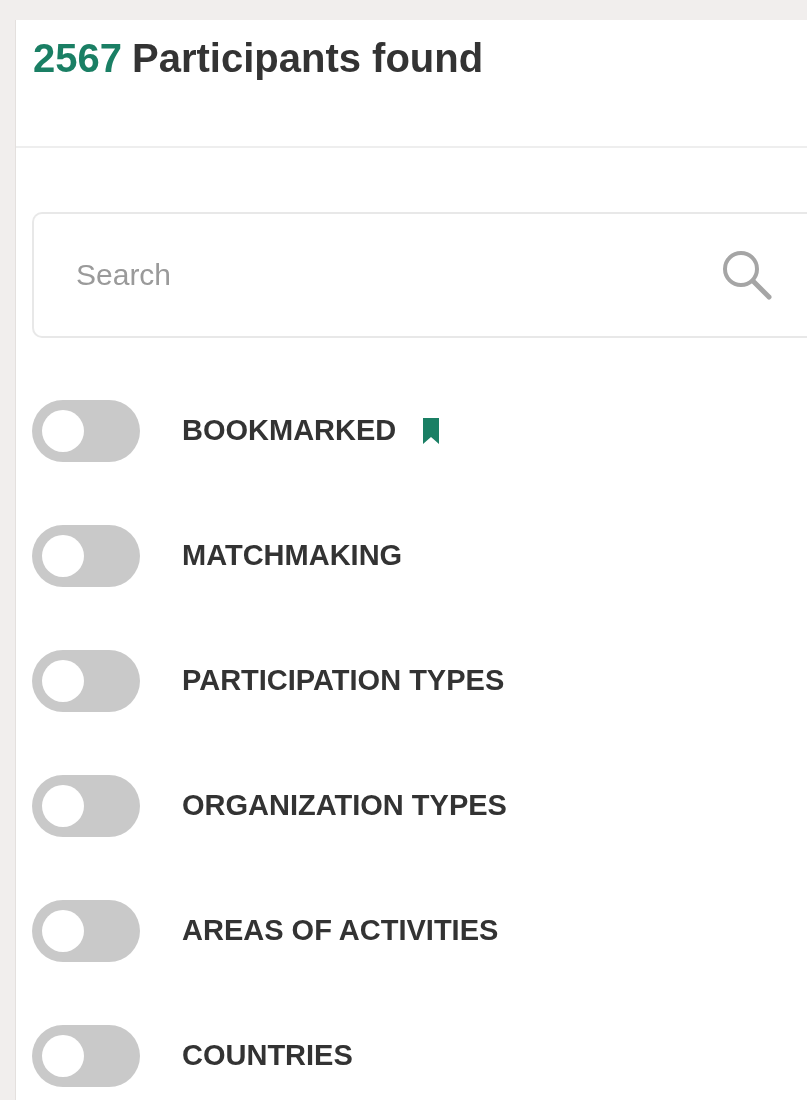  Describe the element at coordinates (267, 1055) in the screenshot. I see `filter-label: COUNTRIES` at that location.